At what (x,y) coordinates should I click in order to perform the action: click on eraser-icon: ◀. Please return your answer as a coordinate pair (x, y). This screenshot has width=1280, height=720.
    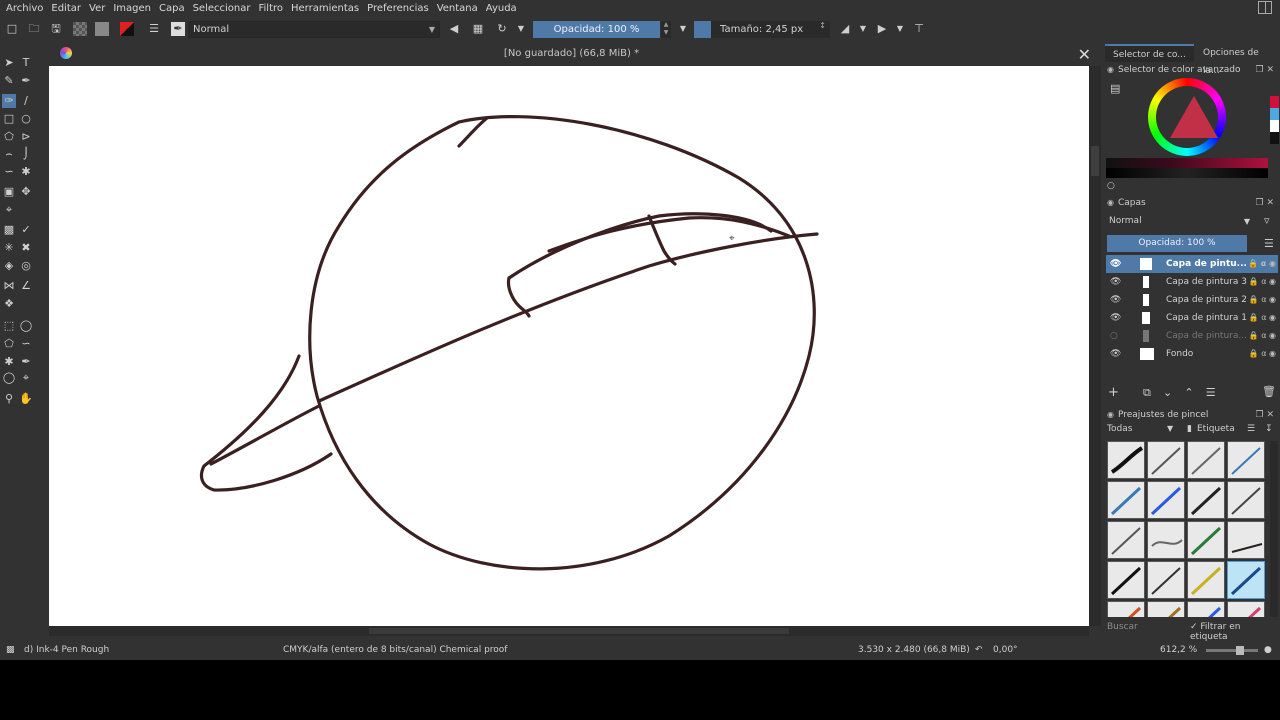
    Looking at the image, I should click on (454, 29).